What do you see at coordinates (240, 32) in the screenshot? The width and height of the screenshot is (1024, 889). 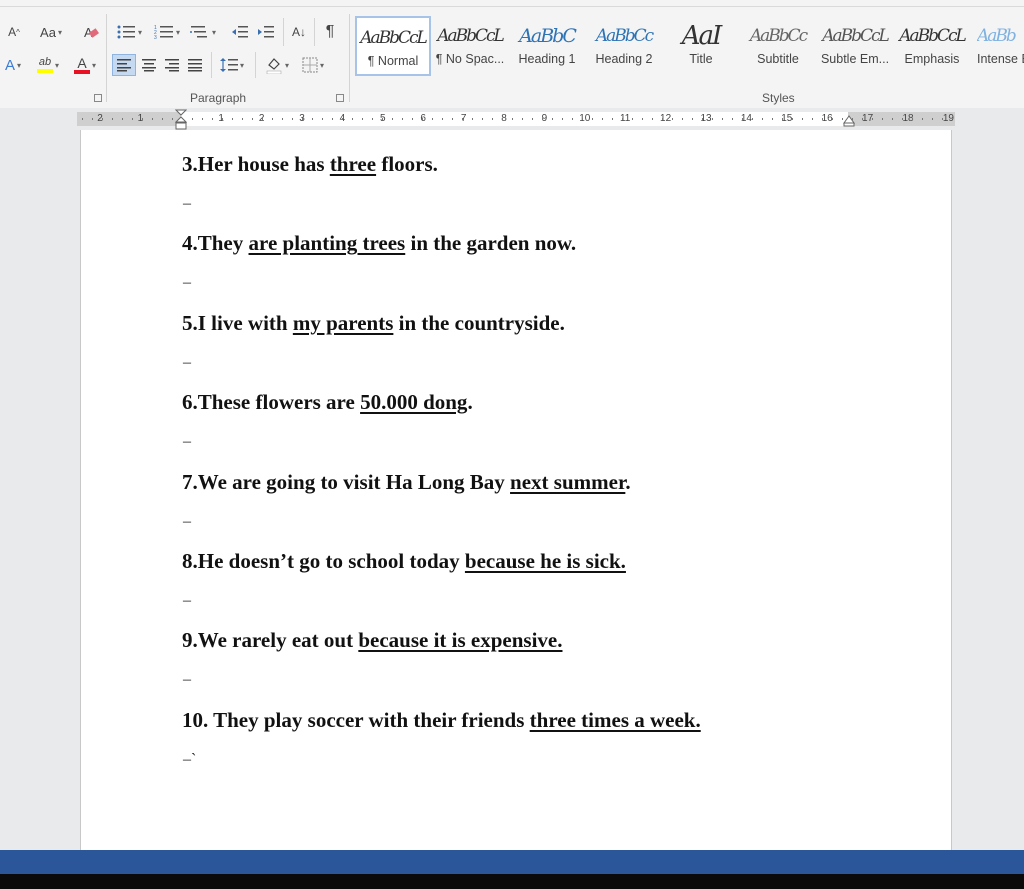 I see `decrease-indent-button` at bounding box center [240, 32].